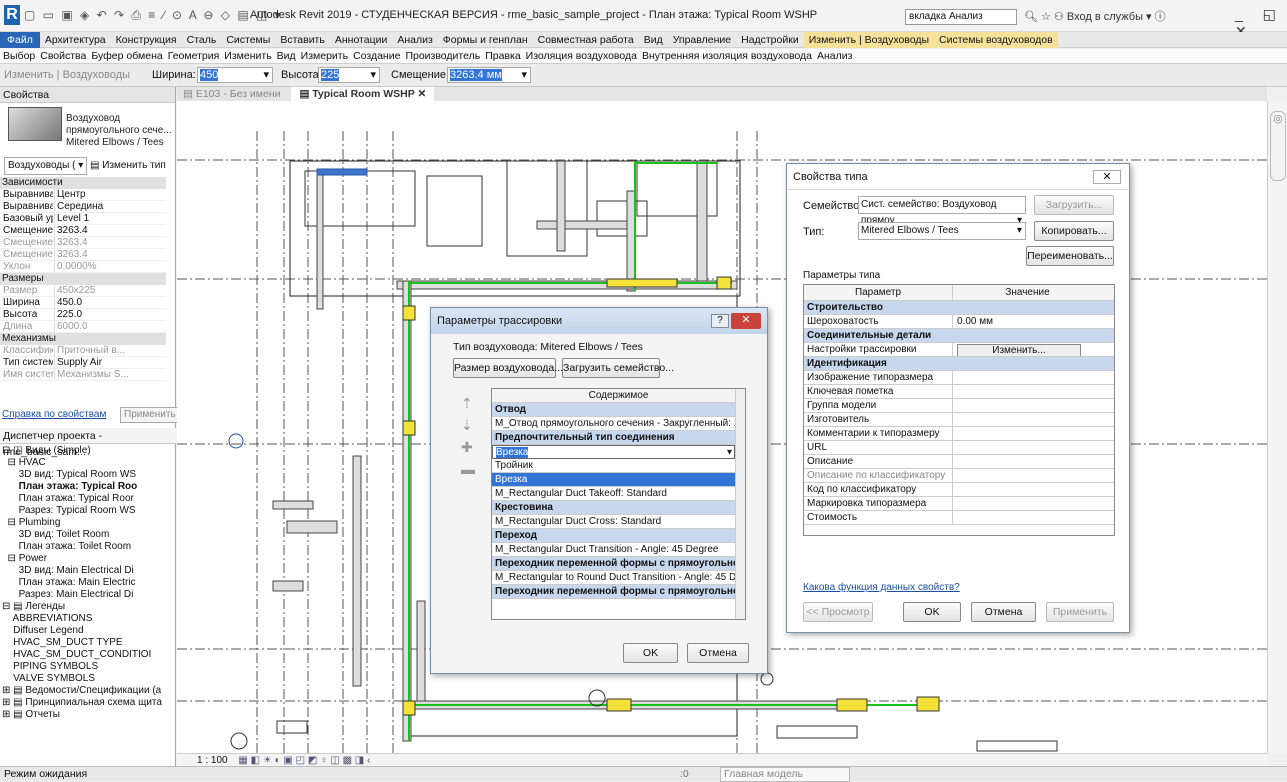 The image size is (1287, 782). What do you see at coordinates (150, 415) in the screenshot?
I see `apply-button: Применить` at bounding box center [150, 415].